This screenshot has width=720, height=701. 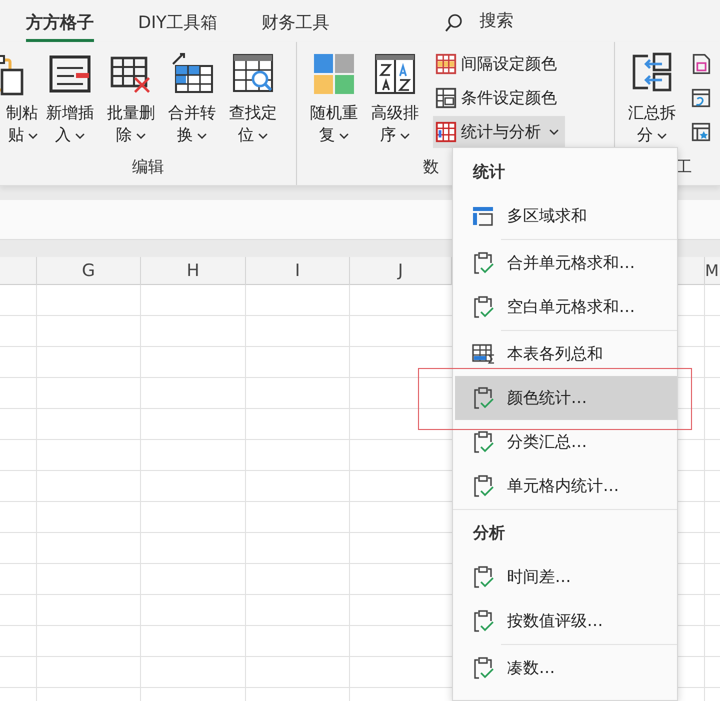 What do you see at coordinates (489, 533) in the screenshot?
I see `menu-section-title: 分析` at bounding box center [489, 533].